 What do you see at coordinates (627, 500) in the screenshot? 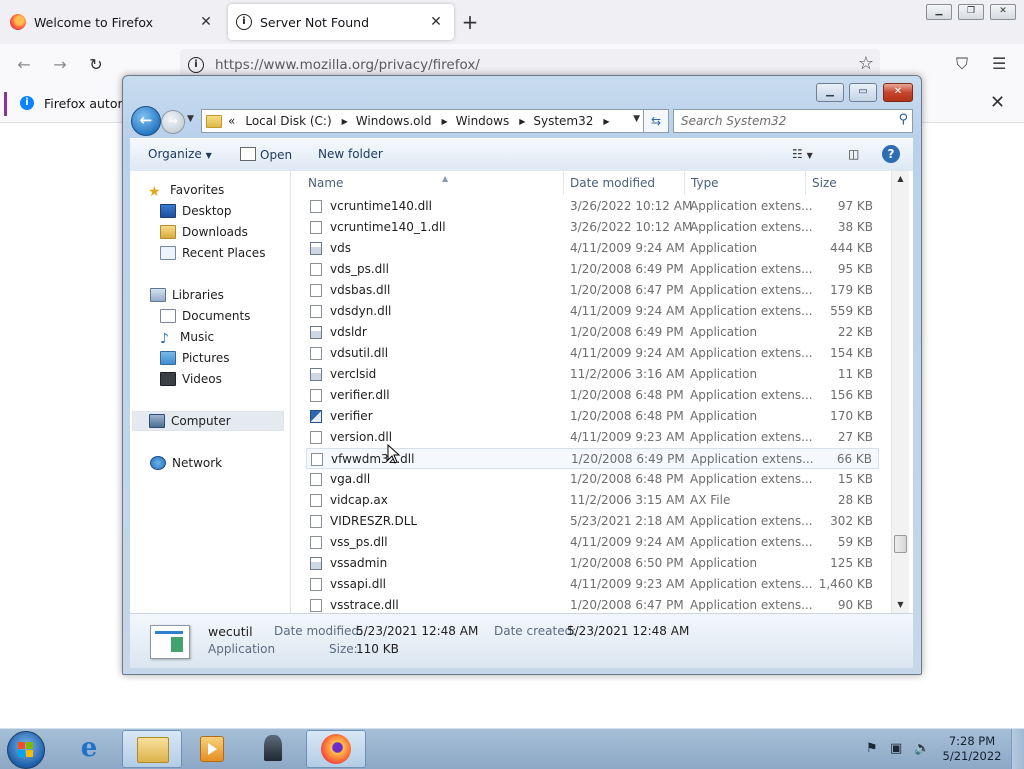
I see `file-date: 11/2/2006 3:15 AM` at bounding box center [627, 500].